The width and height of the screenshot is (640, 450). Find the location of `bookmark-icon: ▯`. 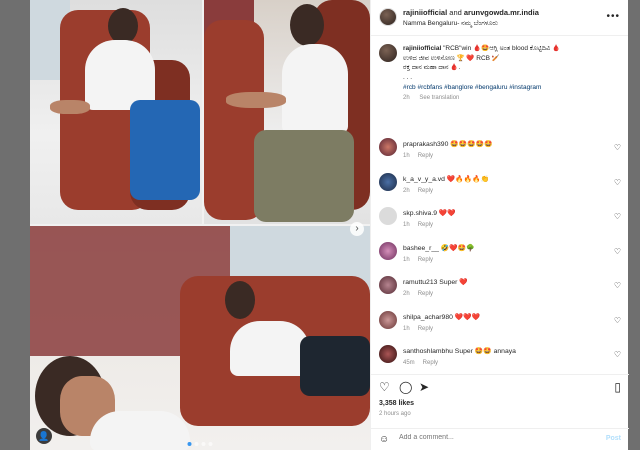

bookmark-icon: ▯ is located at coordinates (617, 387).